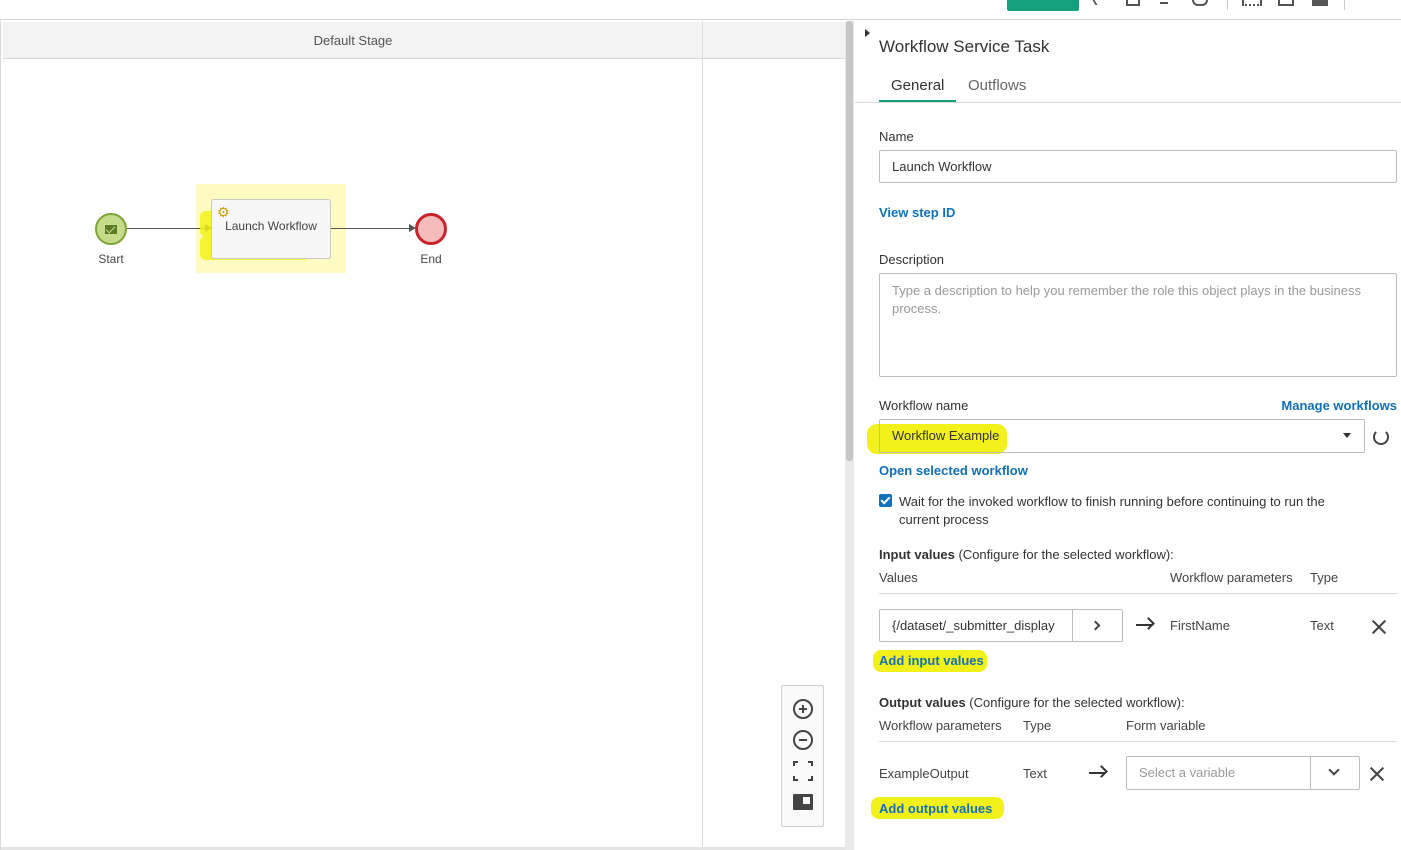 This screenshot has width=1401, height=850. Describe the element at coordinates (1381, 437) in the screenshot. I see `refresh-icon` at that location.